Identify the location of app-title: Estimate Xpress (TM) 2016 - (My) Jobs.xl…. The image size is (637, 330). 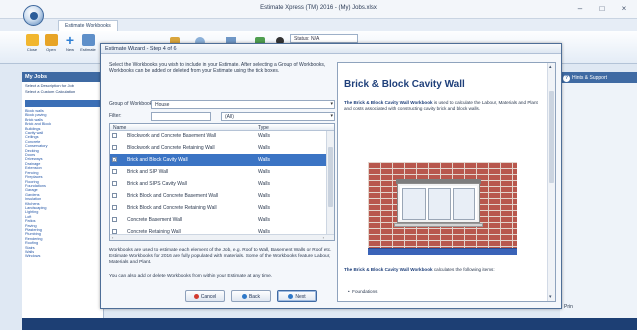
(318, 8).